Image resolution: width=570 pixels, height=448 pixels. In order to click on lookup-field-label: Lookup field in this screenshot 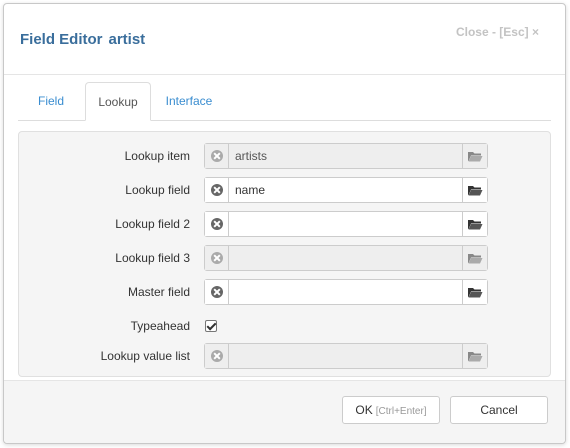, I will do `click(157, 190)`.